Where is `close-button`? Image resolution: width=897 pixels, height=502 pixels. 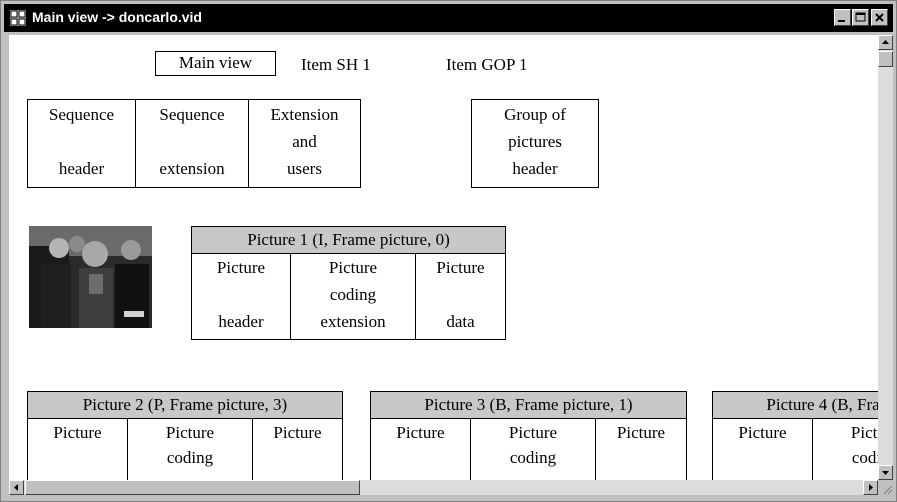
close-button is located at coordinates (879, 17).